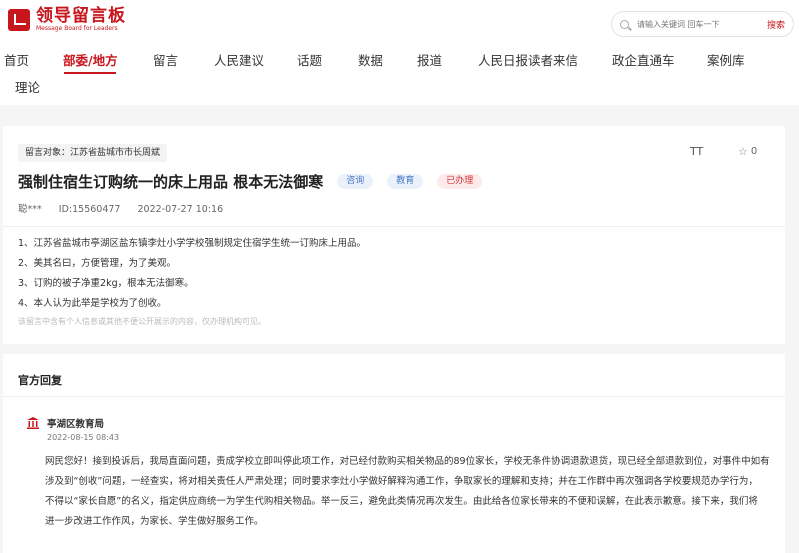 The image size is (799, 553). What do you see at coordinates (624, 24) in the screenshot?
I see `search-icon` at bounding box center [624, 24].